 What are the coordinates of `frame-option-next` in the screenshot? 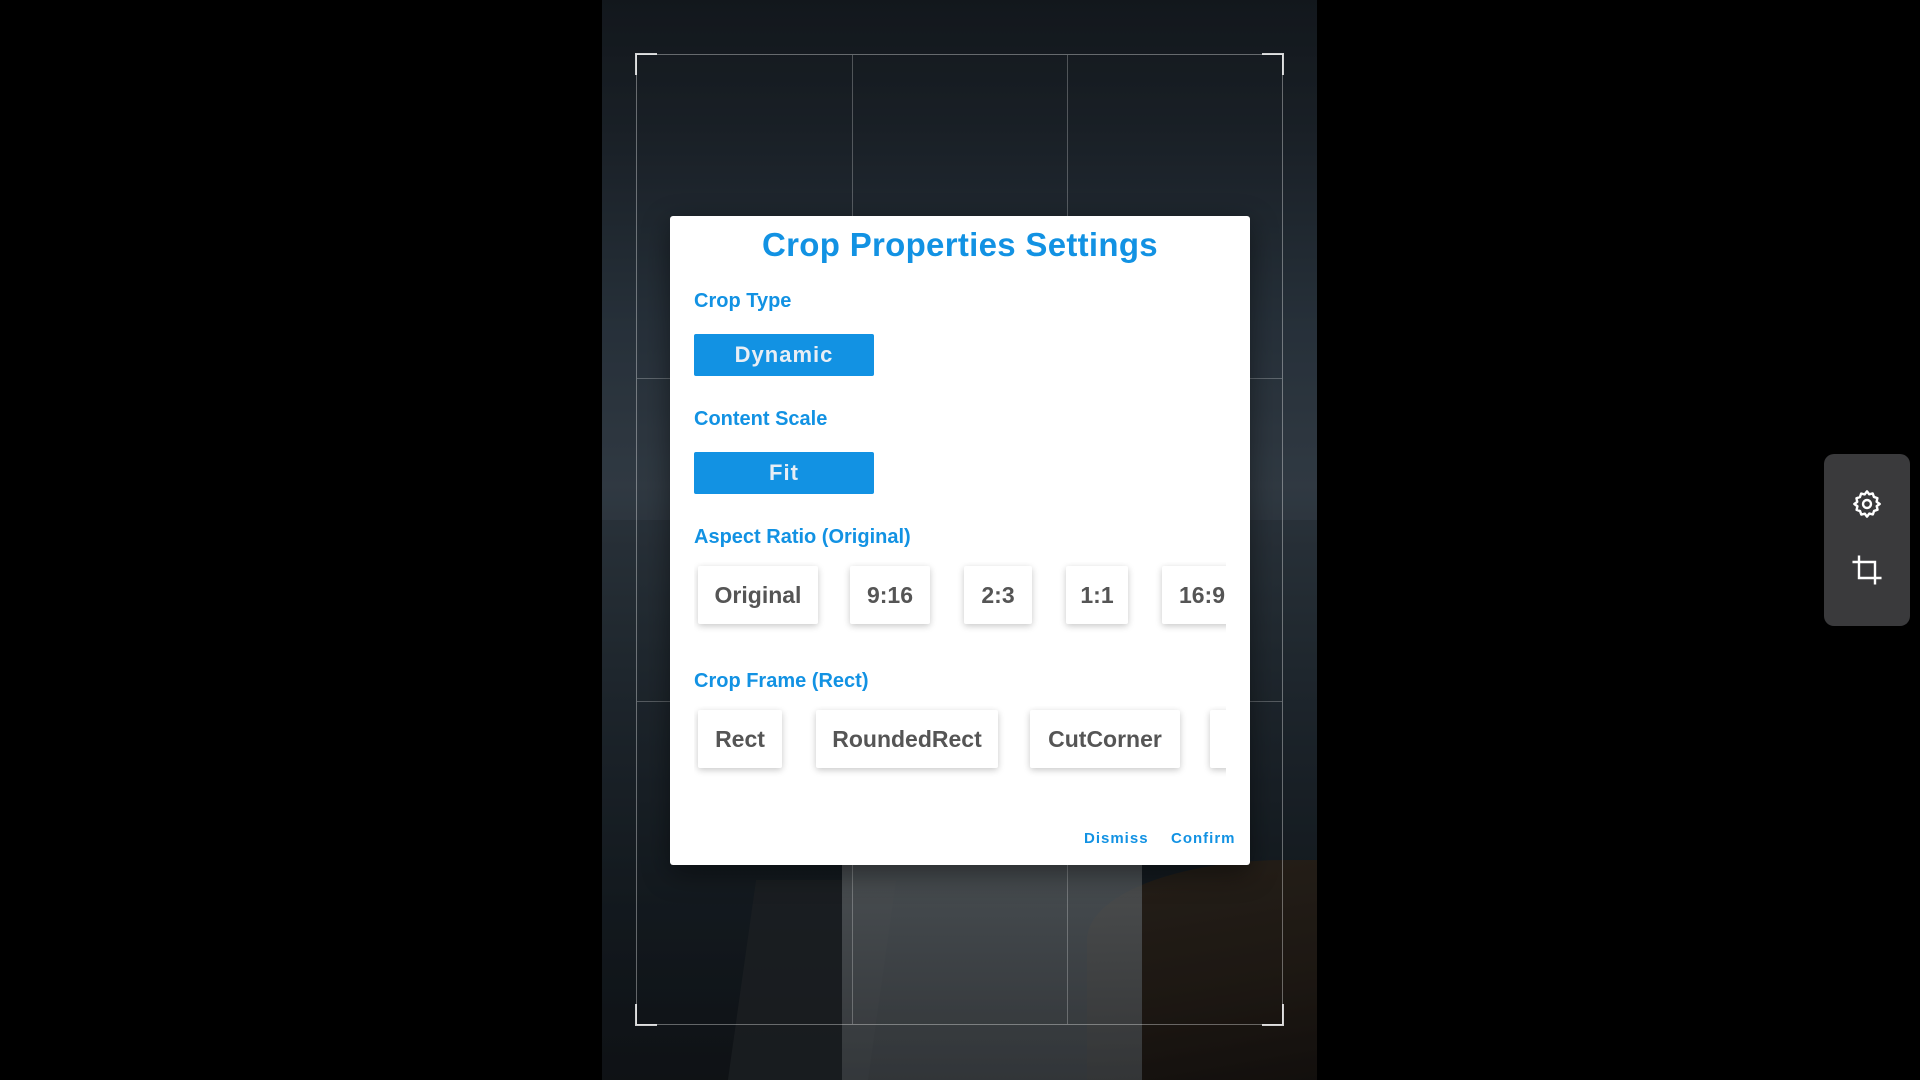 It's located at (1218, 739).